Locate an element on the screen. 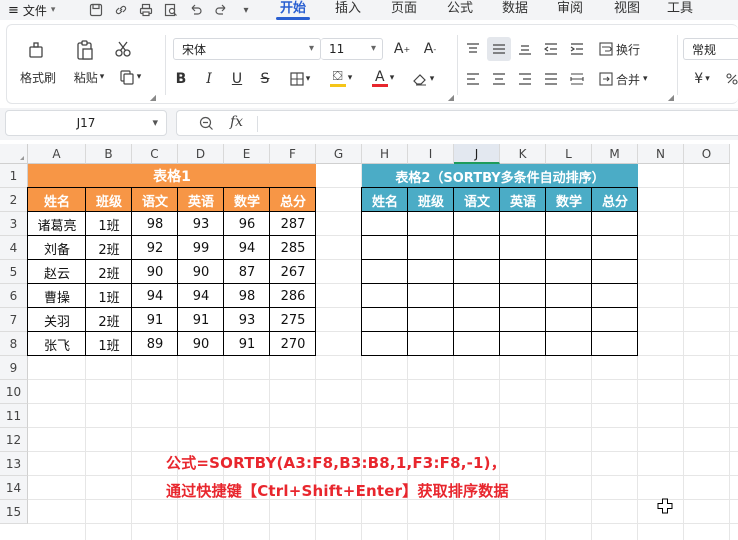 This screenshot has width=738, height=540. table1-cell: 92 is located at coordinates (155, 248).